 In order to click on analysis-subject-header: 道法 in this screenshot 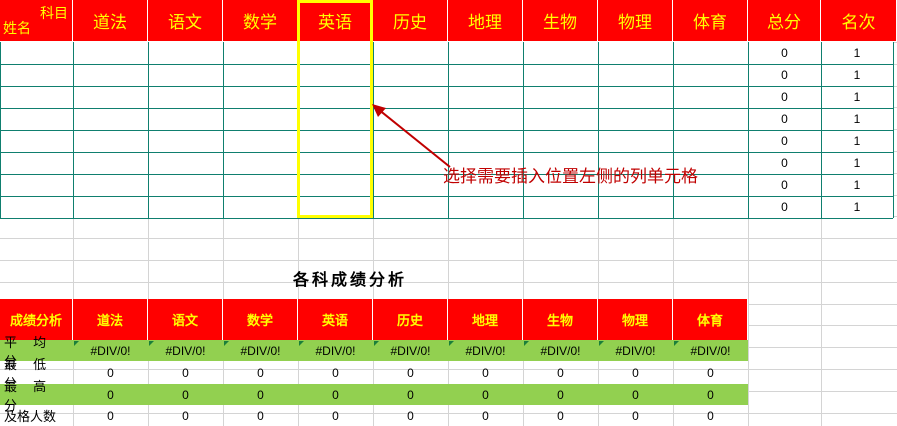, I will do `click(110, 319)`.